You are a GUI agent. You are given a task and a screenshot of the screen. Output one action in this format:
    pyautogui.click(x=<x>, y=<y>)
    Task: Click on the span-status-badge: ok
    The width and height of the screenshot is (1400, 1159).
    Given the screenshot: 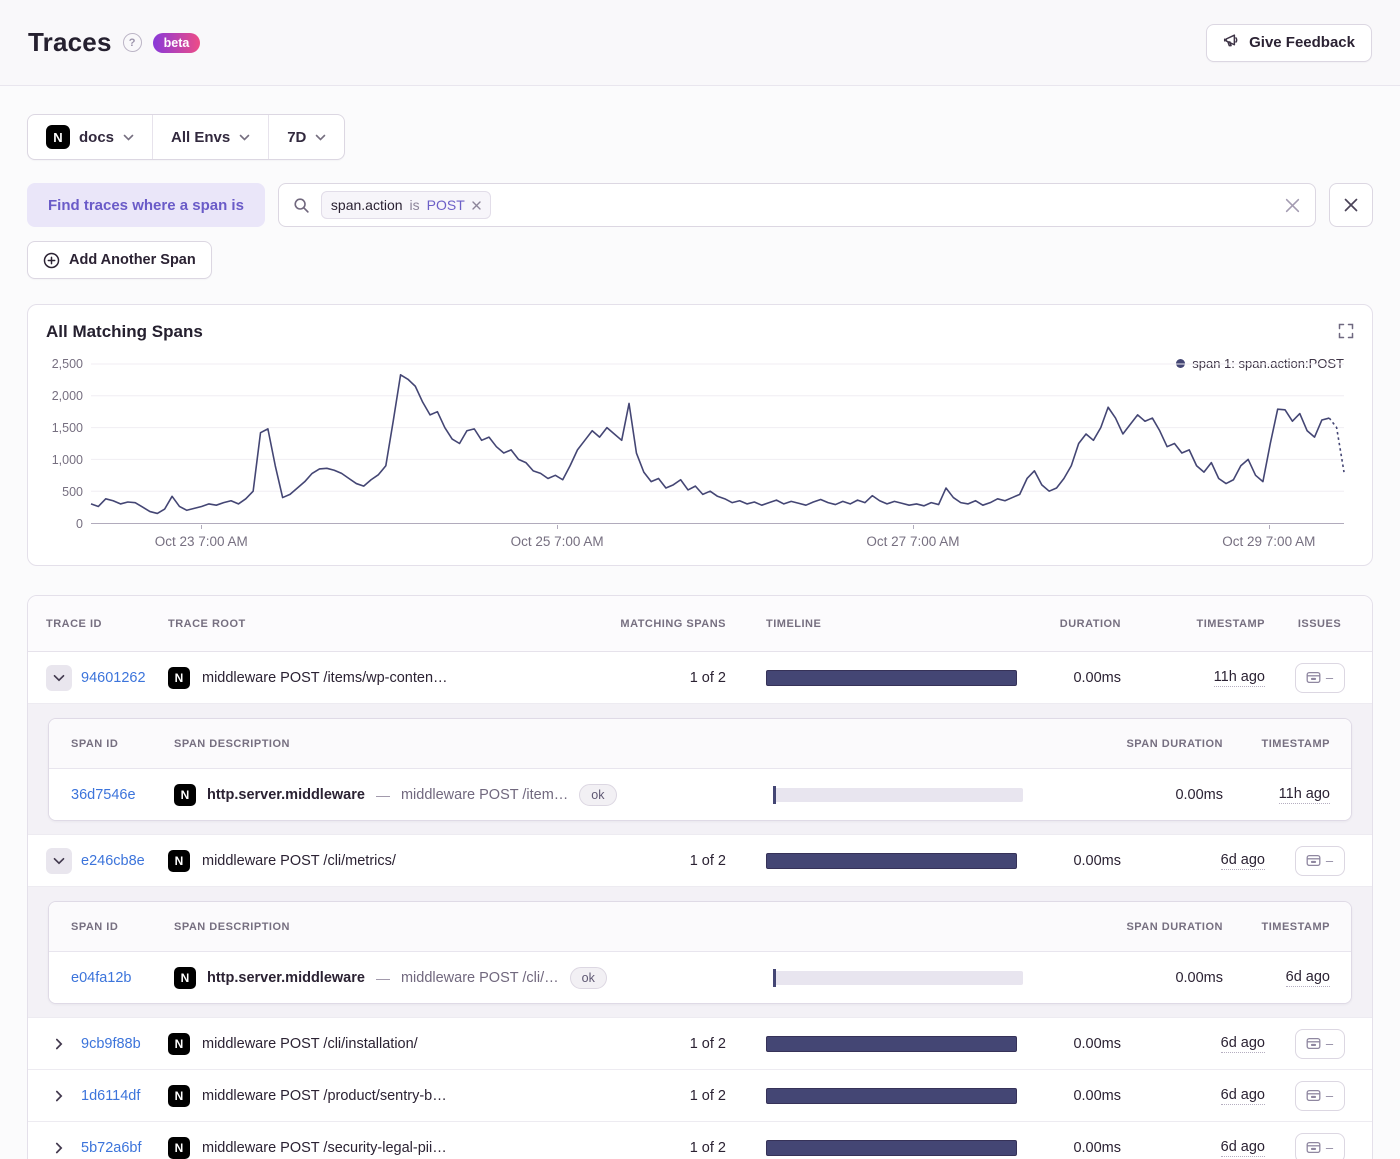 What is the action you would take?
    pyautogui.click(x=598, y=794)
    